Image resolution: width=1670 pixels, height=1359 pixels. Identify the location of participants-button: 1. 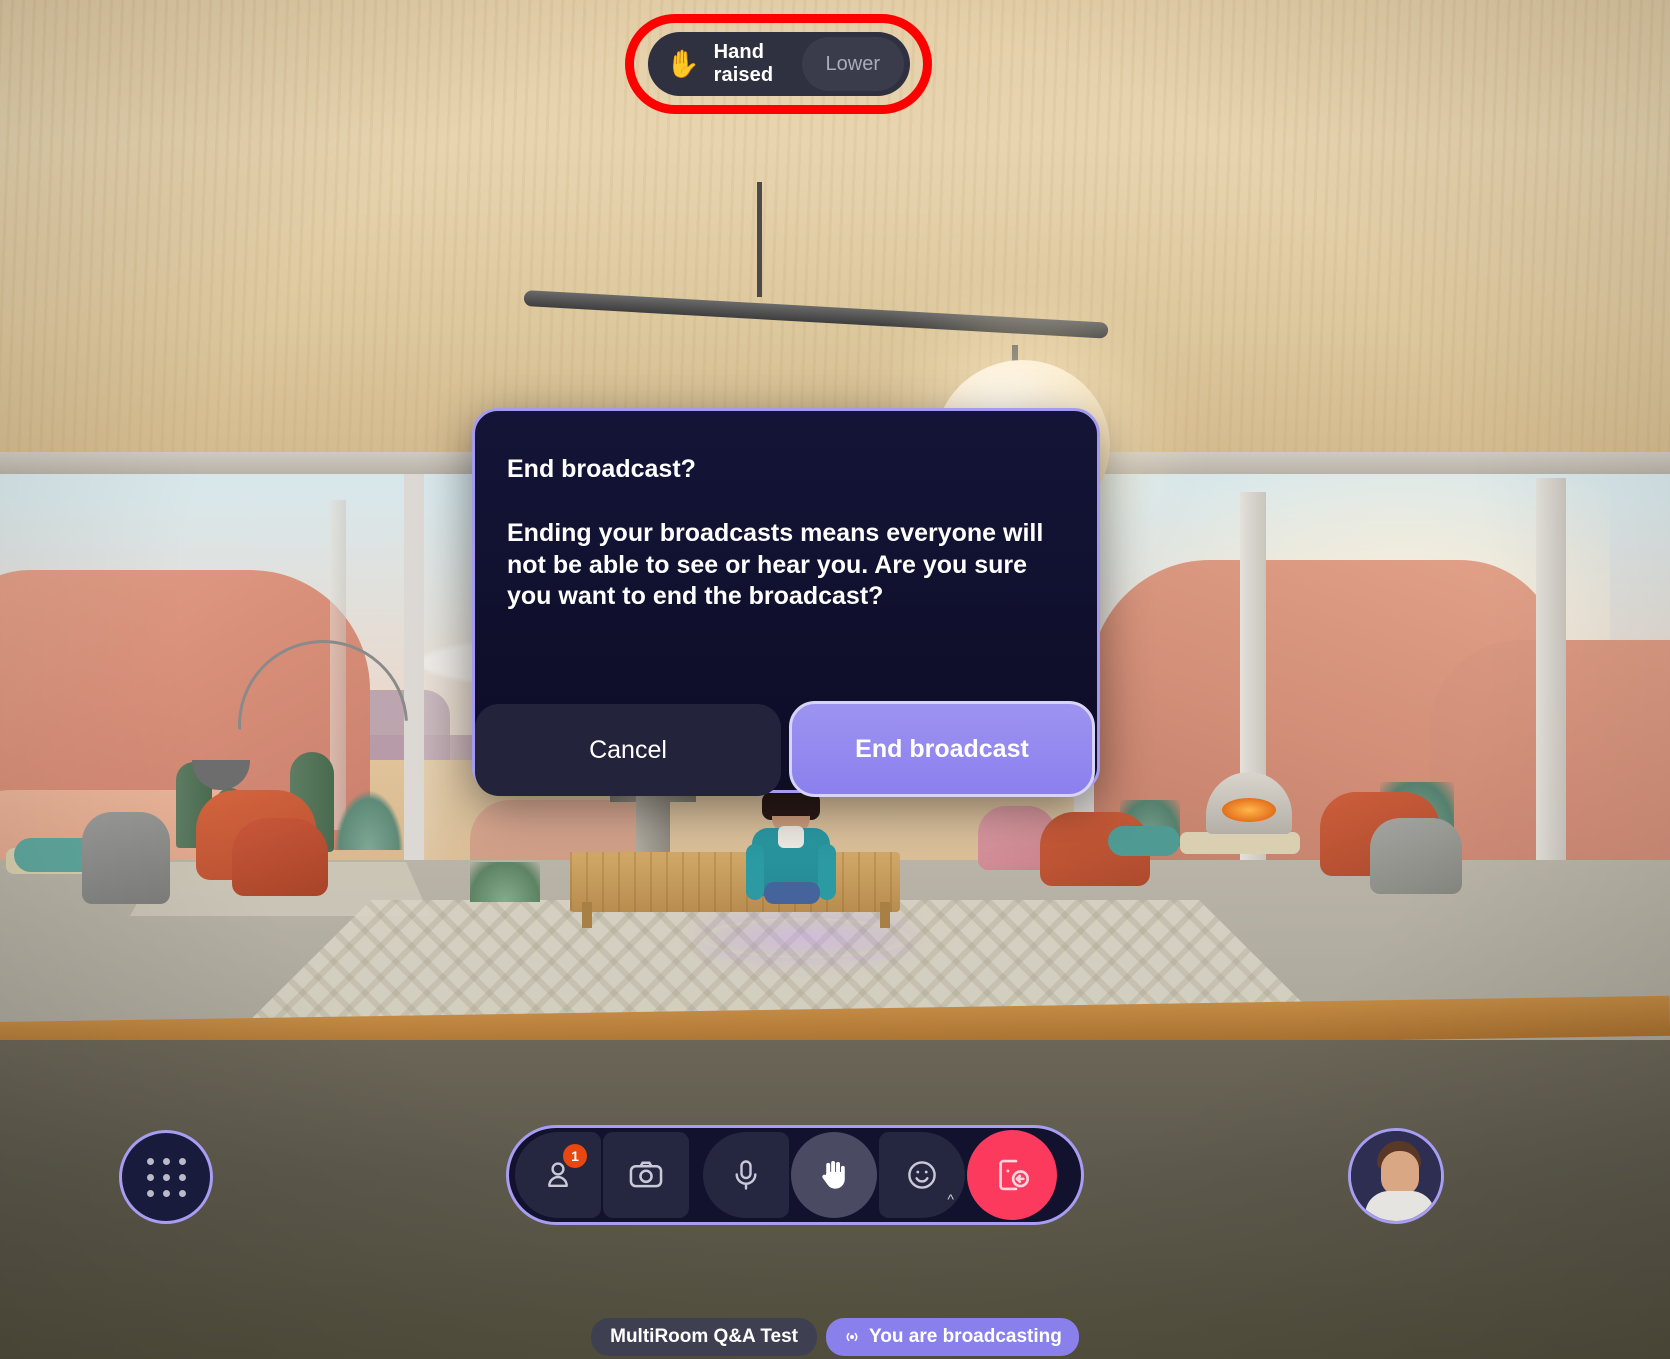
(558, 1175).